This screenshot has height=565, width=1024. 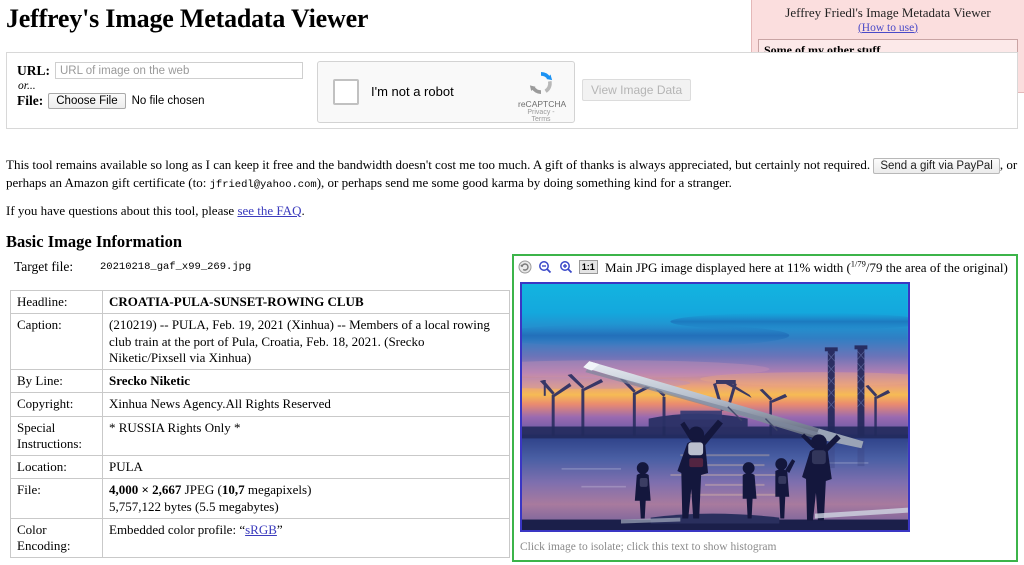 What do you see at coordinates (56, 381) in the screenshot?
I see `row-key: By Line:` at bounding box center [56, 381].